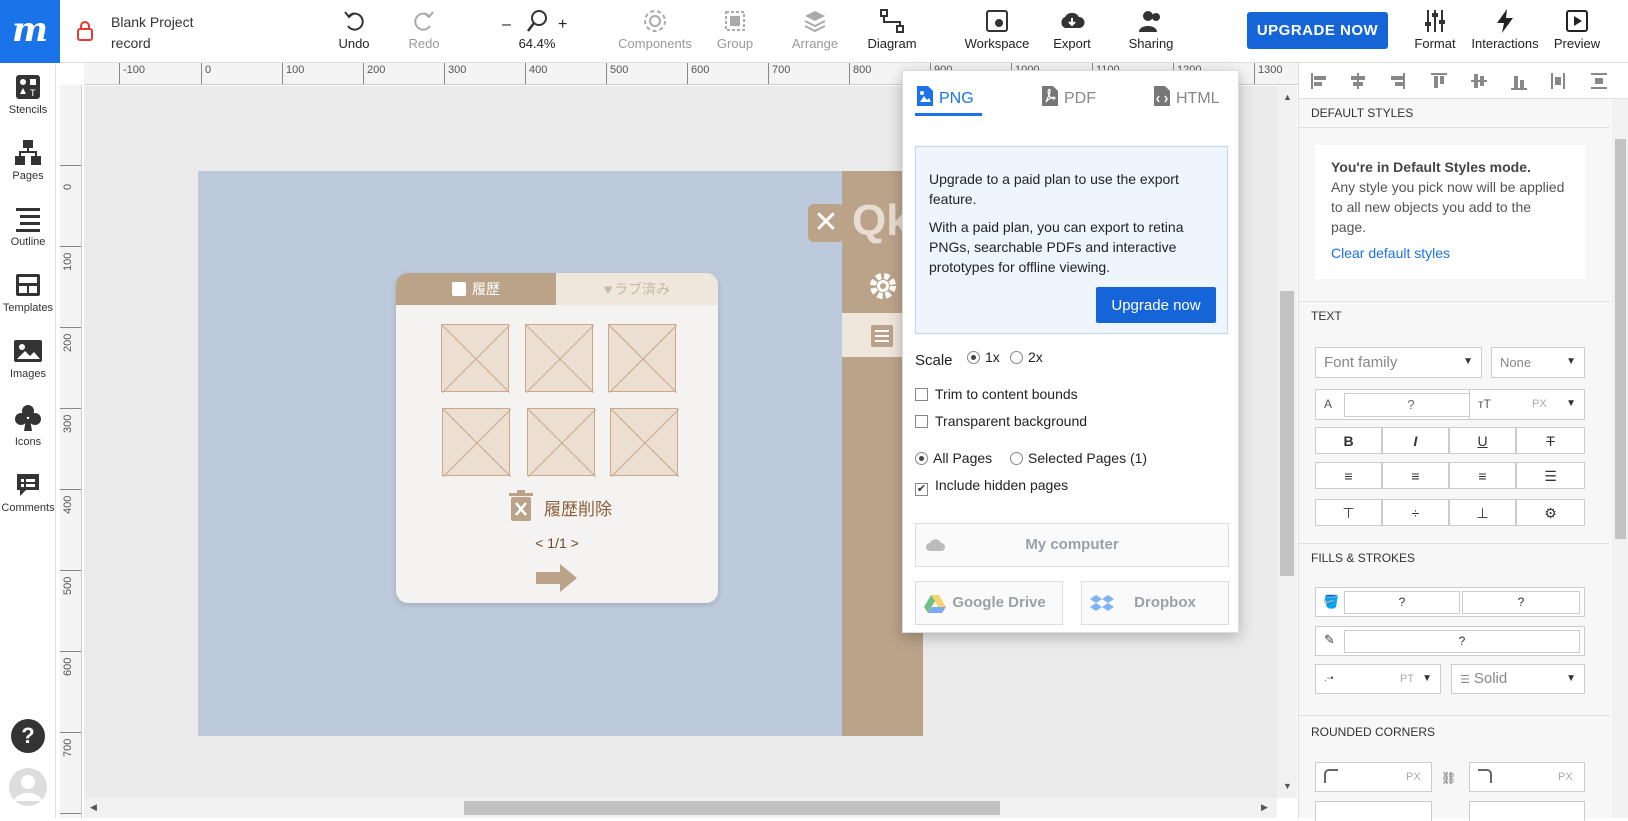 The image size is (1628, 821). I want to click on panel-scroll-thumb, so click(1620, 339).